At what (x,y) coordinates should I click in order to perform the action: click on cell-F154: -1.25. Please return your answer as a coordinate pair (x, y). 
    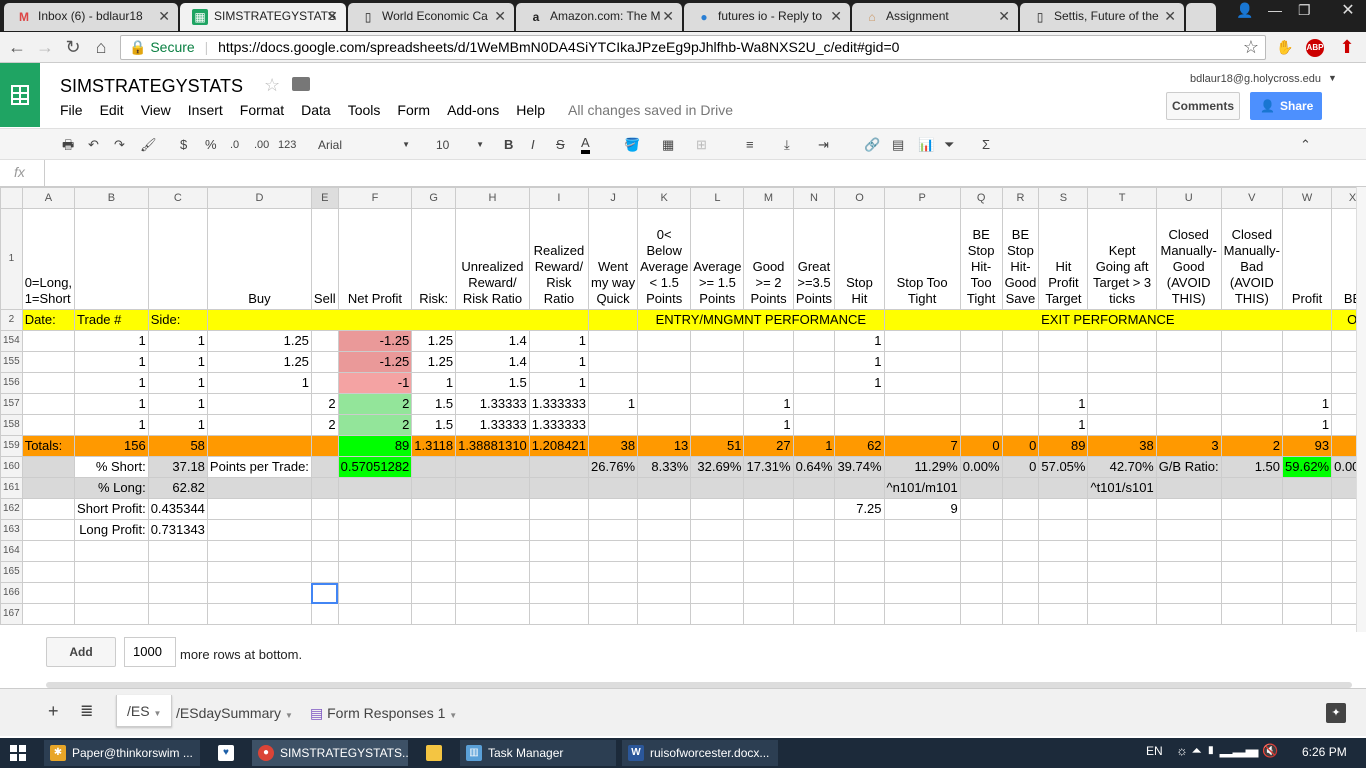
    Looking at the image, I should click on (375, 341).